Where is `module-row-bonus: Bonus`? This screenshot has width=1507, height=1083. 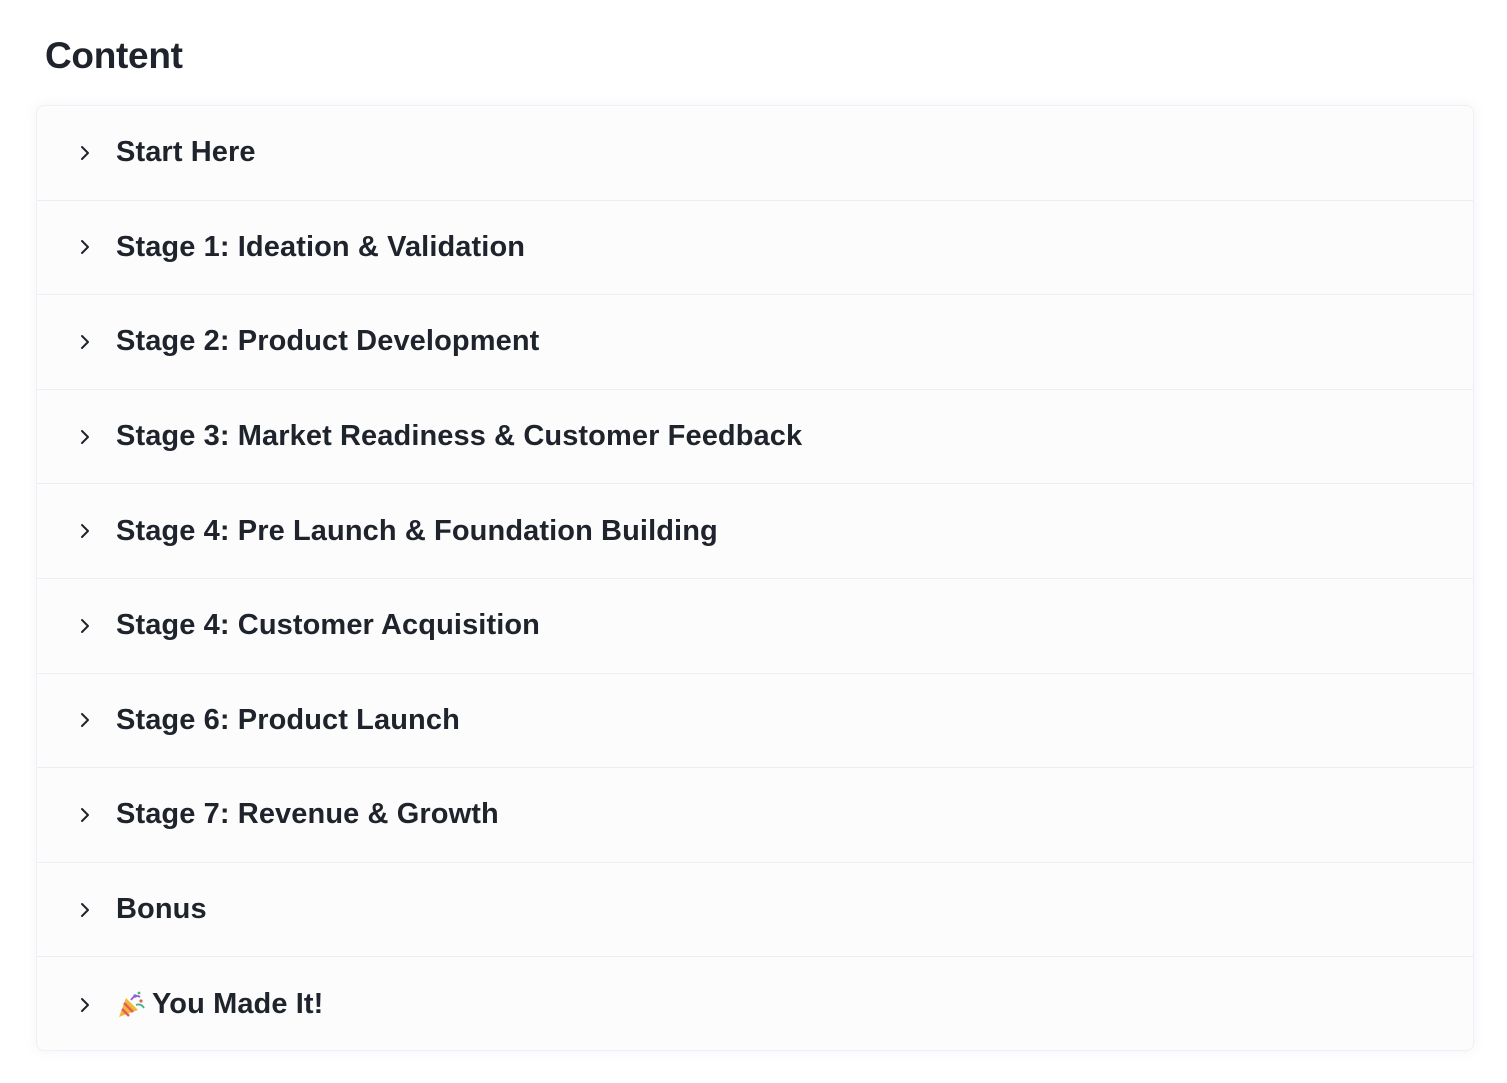 module-row-bonus: Bonus is located at coordinates (755, 910).